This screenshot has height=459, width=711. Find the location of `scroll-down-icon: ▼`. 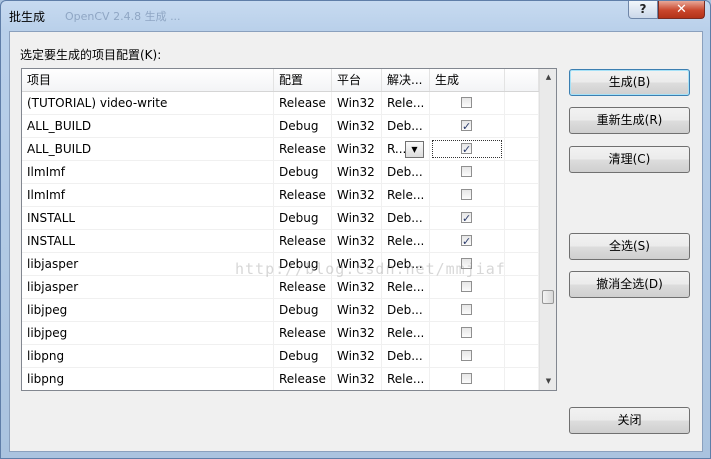

scroll-down-icon: ▼ is located at coordinates (548, 381).